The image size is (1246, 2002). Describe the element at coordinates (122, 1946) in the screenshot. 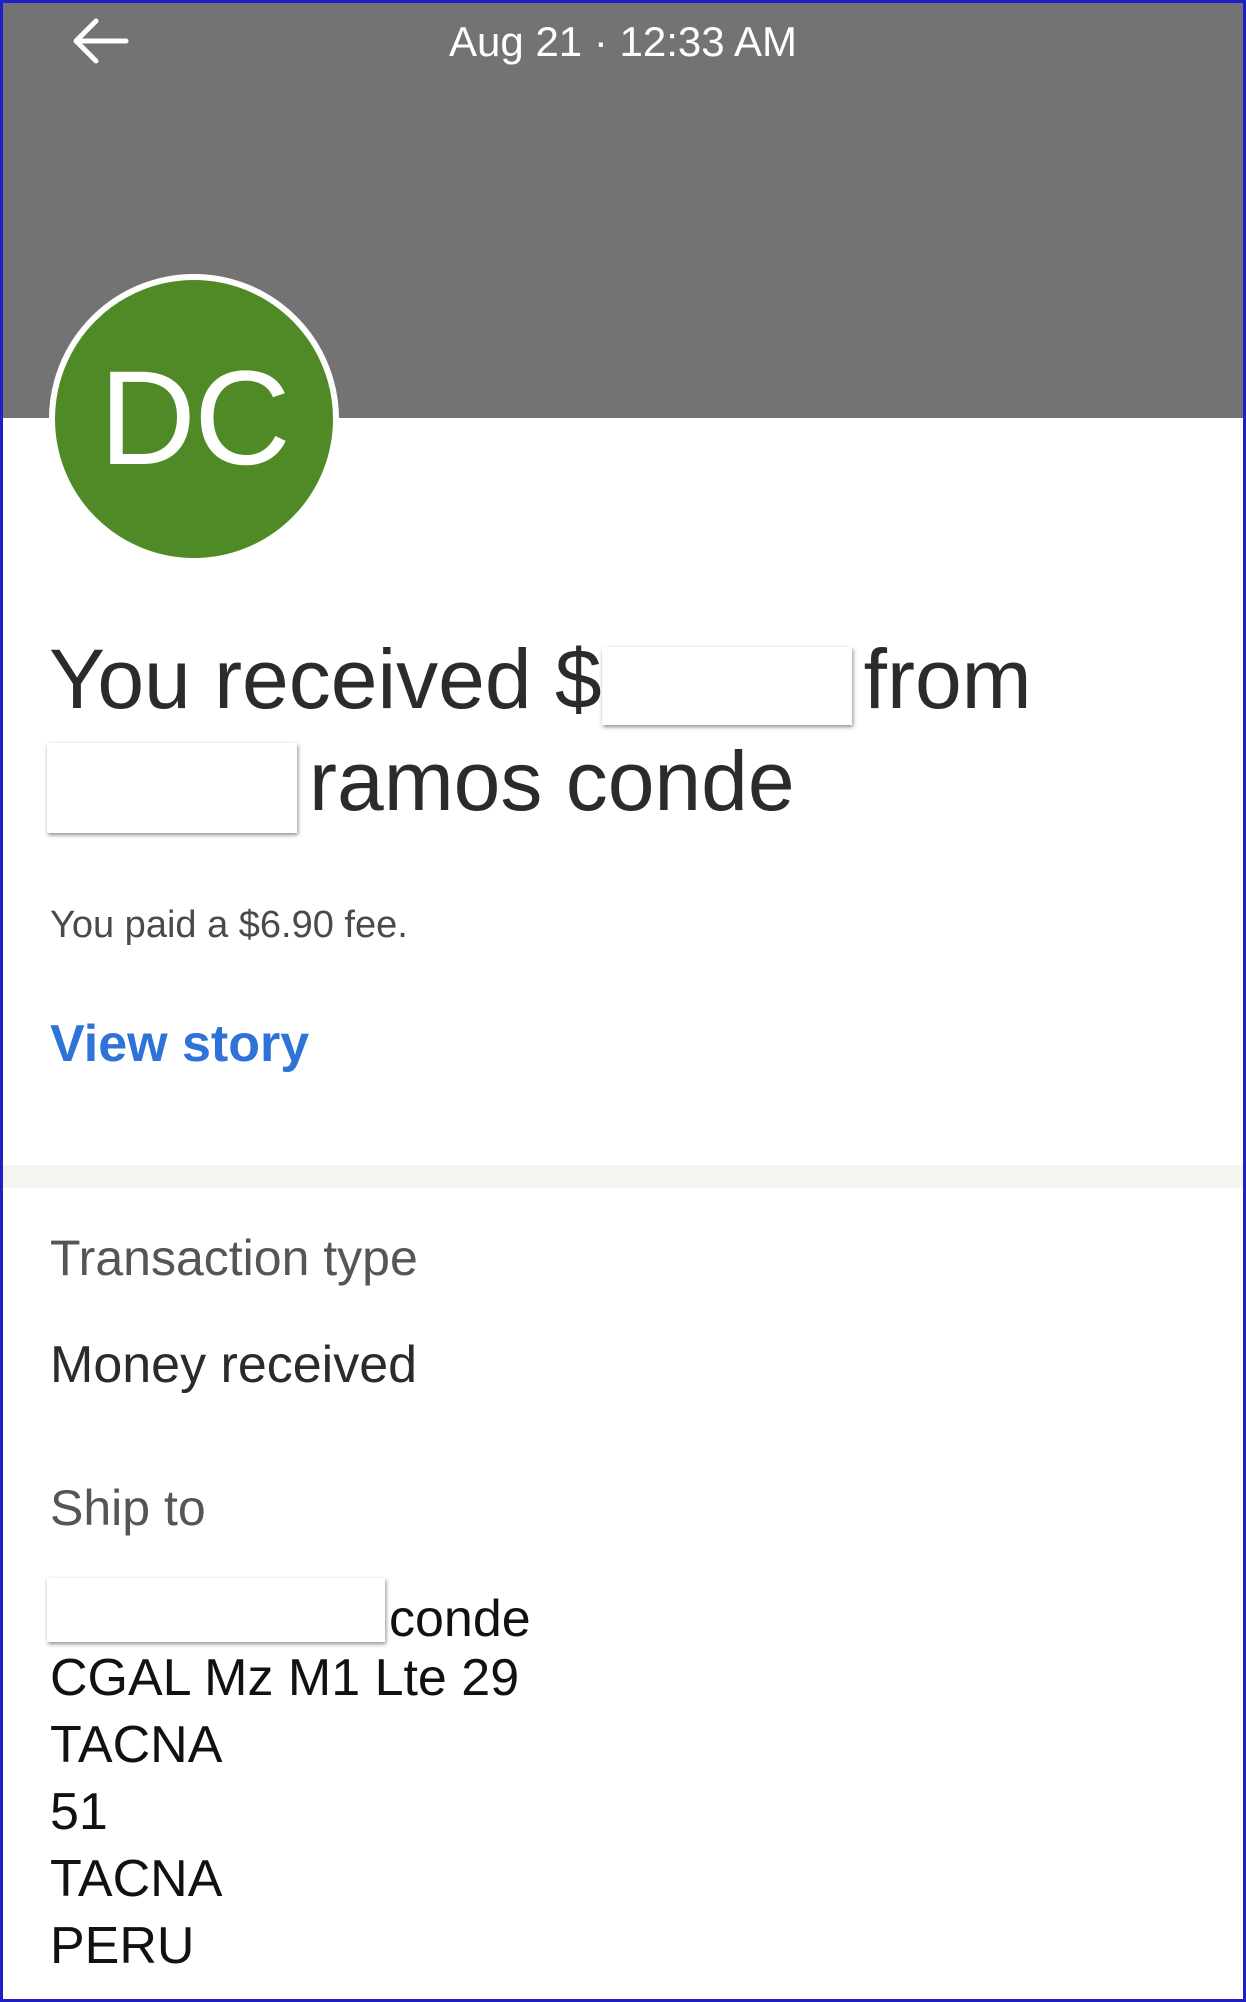

I see `address-line: PERU` at that location.